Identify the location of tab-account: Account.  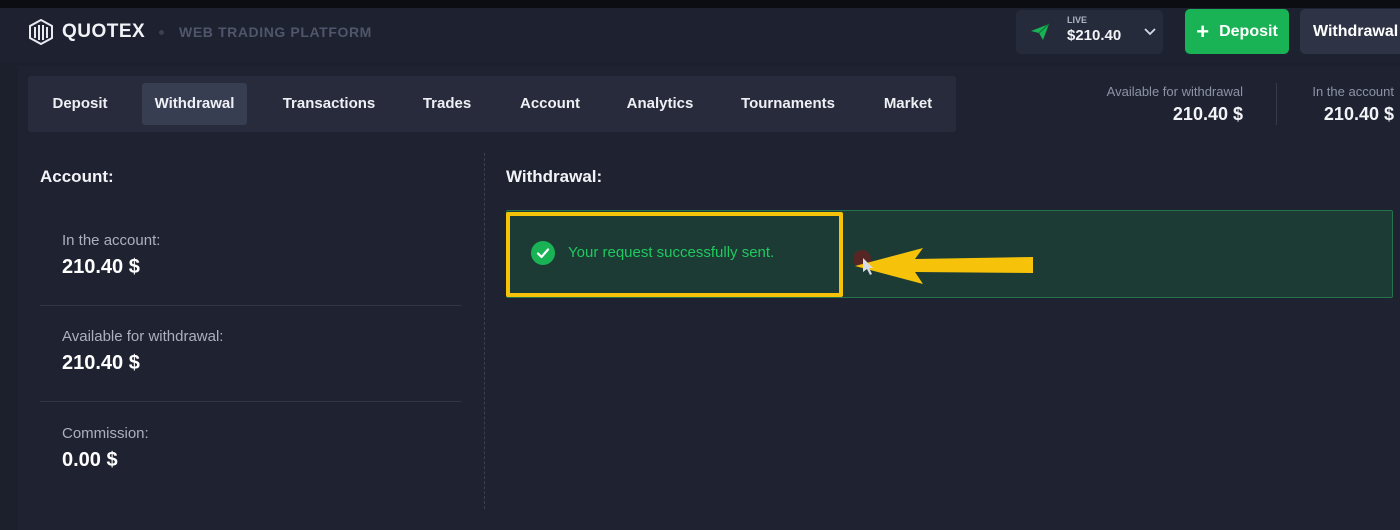
(550, 104).